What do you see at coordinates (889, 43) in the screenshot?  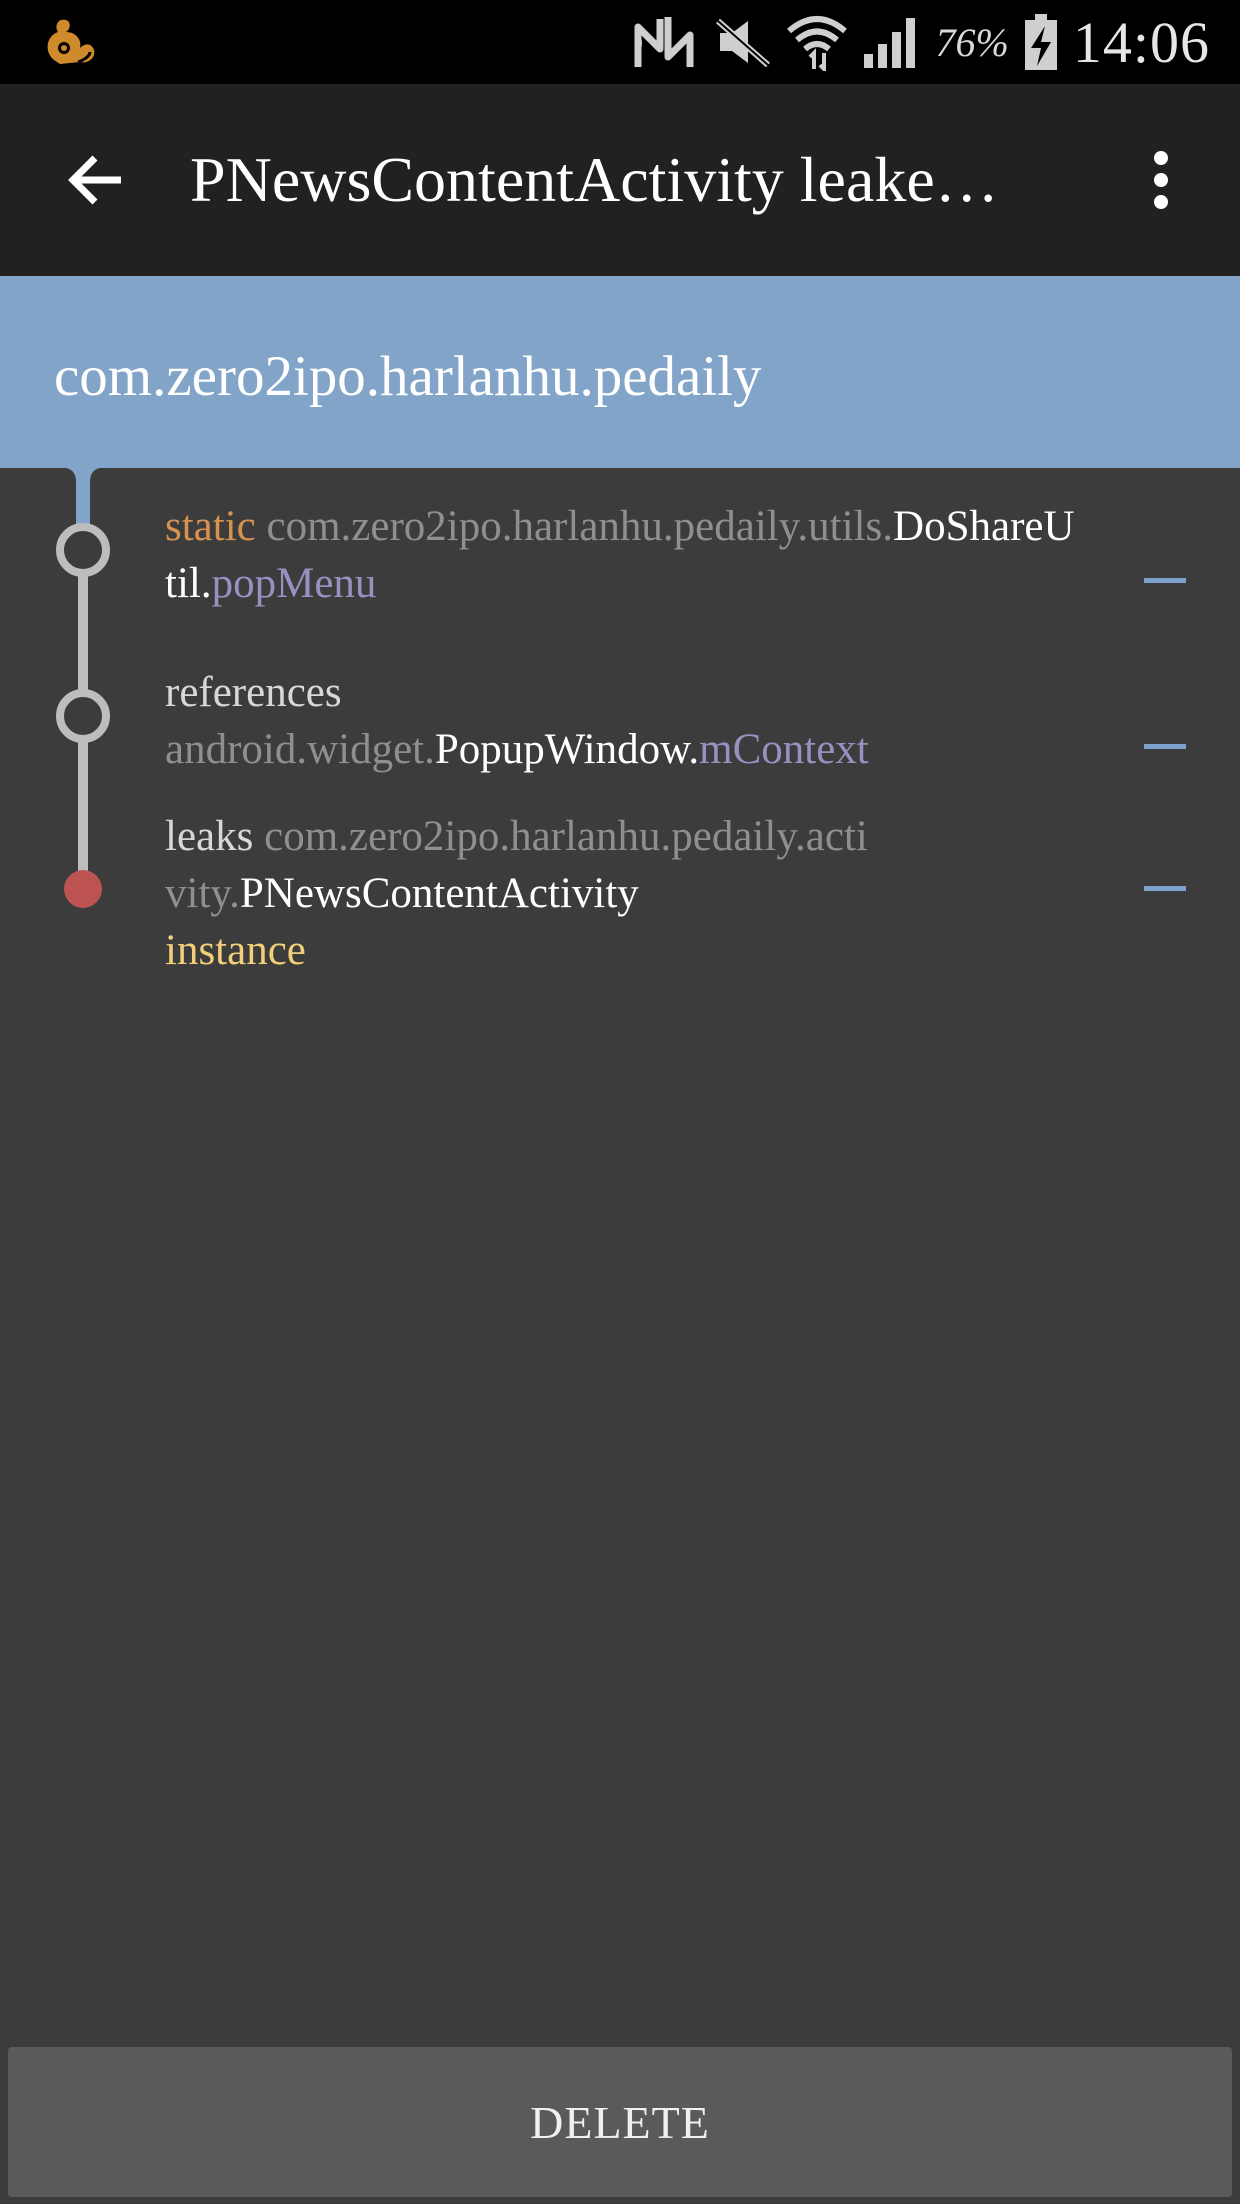 I see `signal-icon` at bounding box center [889, 43].